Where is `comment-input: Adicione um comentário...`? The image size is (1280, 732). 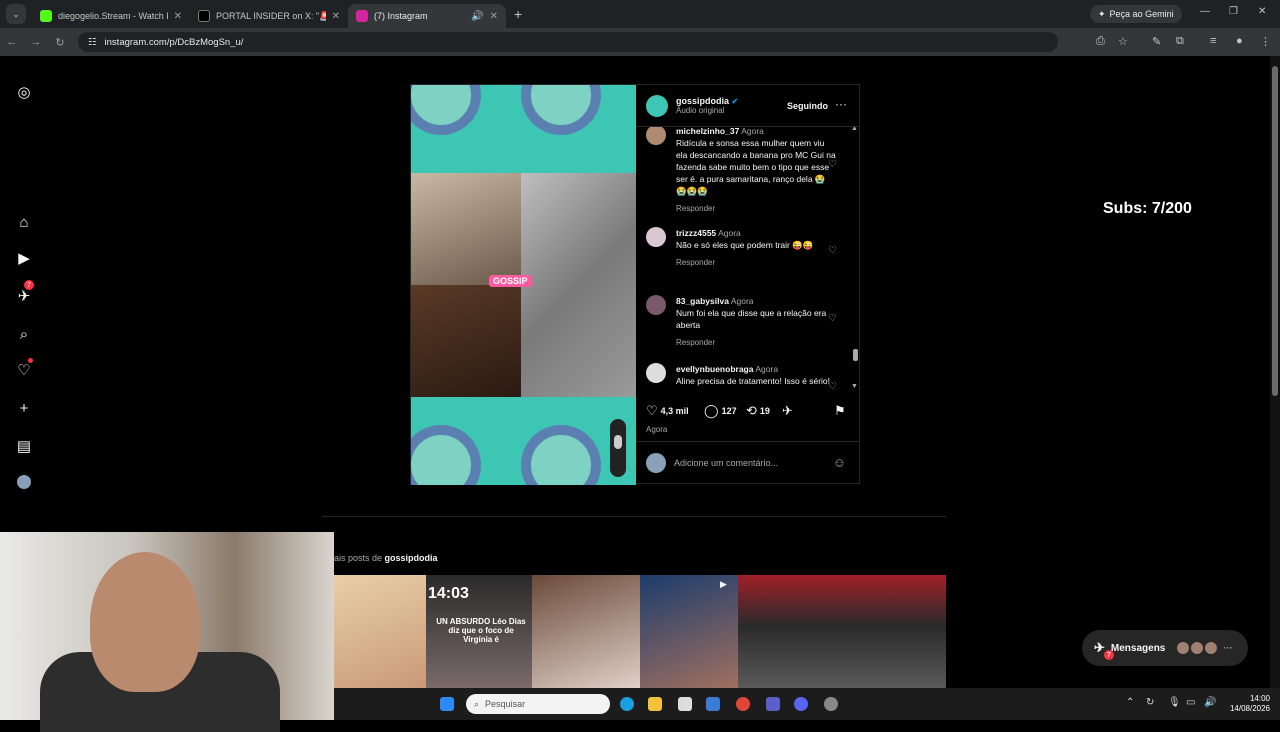 comment-input: Adicione um comentário... is located at coordinates (749, 463).